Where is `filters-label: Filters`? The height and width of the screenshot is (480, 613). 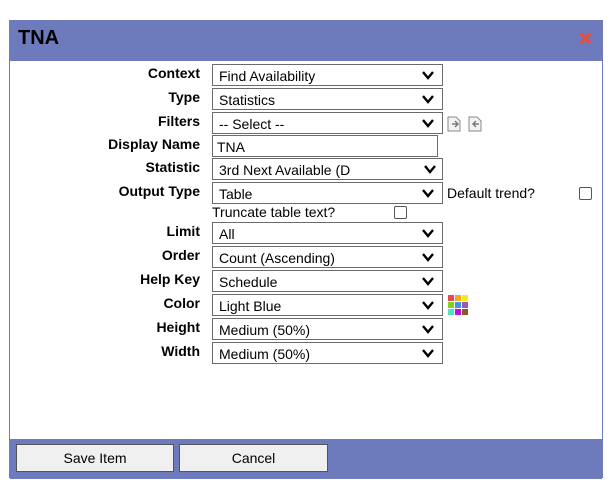
filters-label: Filters is located at coordinates (178, 121).